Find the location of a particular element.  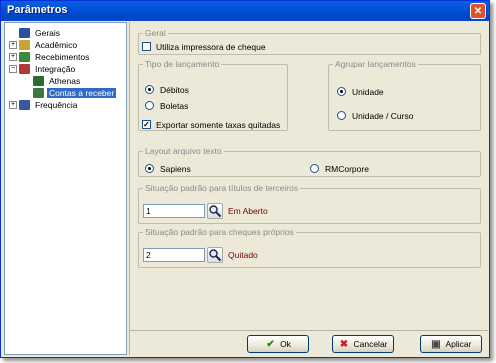

group-legend: Agrupar lançamentos is located at coordinates (375, 64).